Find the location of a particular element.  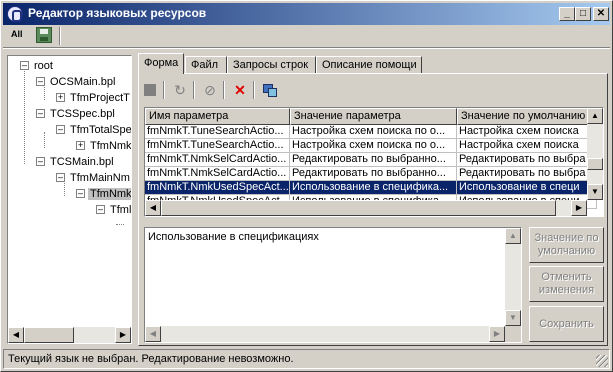

find-icon is located at coordinates (270, 90).